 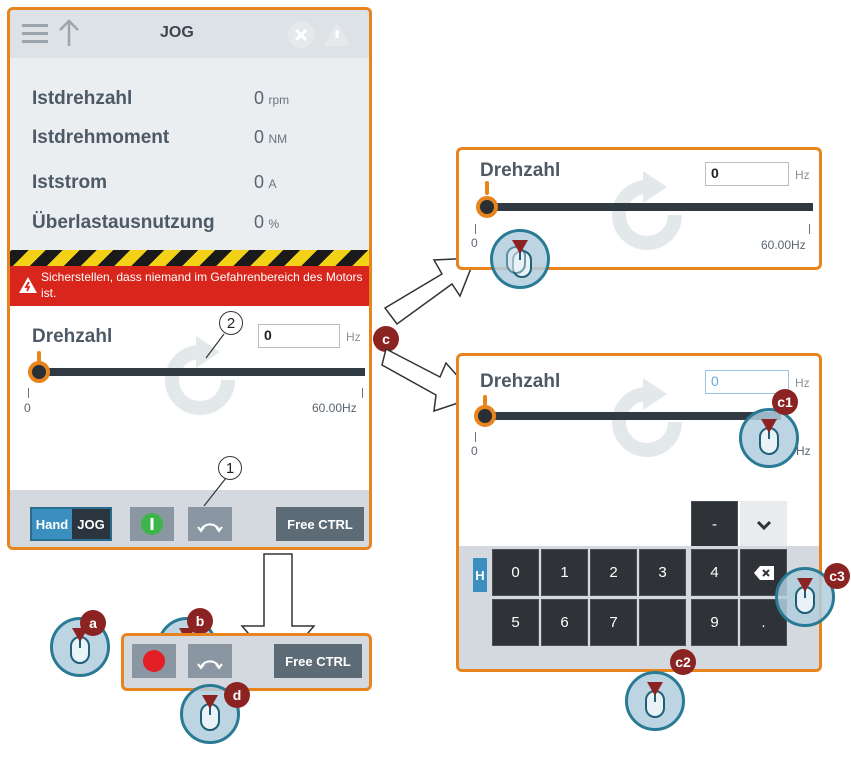 What do you see at coordinates (683, 662) in the screenshot?
I see `step-badge-c2: c2` at bounding box center [683, 662].